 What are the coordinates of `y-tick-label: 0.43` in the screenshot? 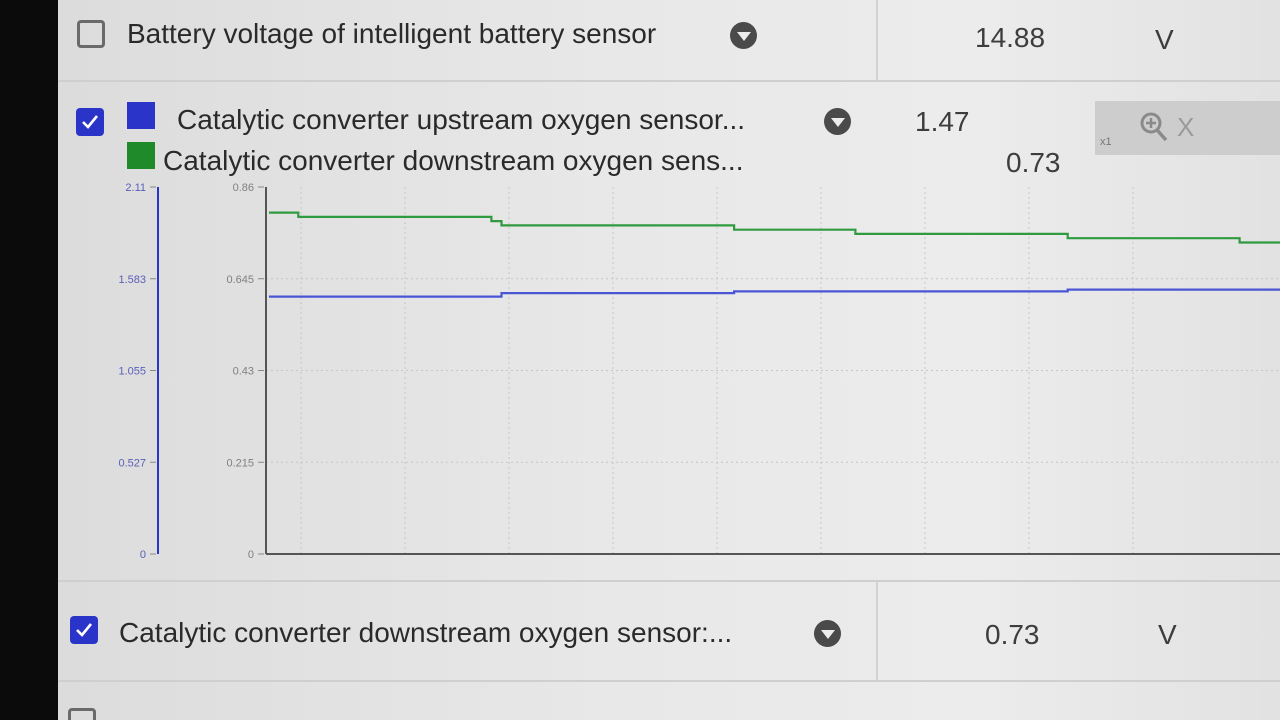 It's located at (243, 372).